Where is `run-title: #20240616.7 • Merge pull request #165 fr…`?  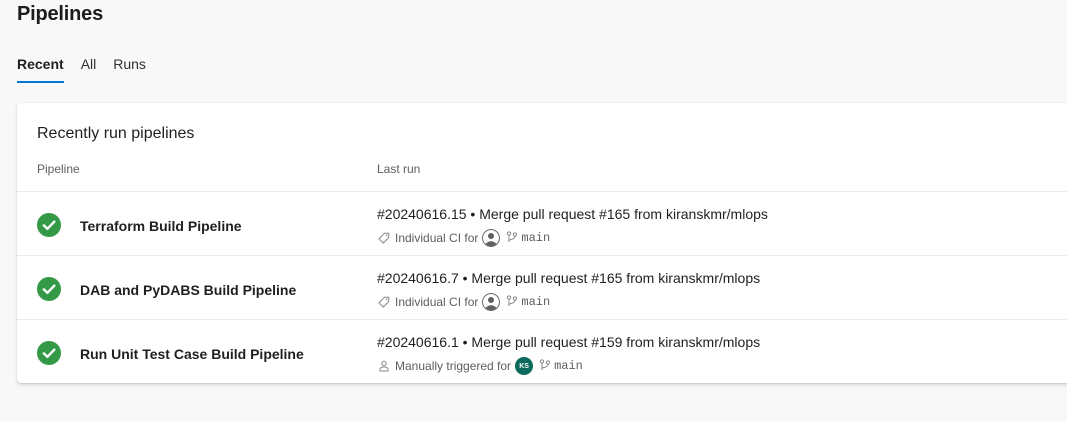 run-title: #20240616.7 • Merge pull request #165 fr… is located at coordinates (568, 278).